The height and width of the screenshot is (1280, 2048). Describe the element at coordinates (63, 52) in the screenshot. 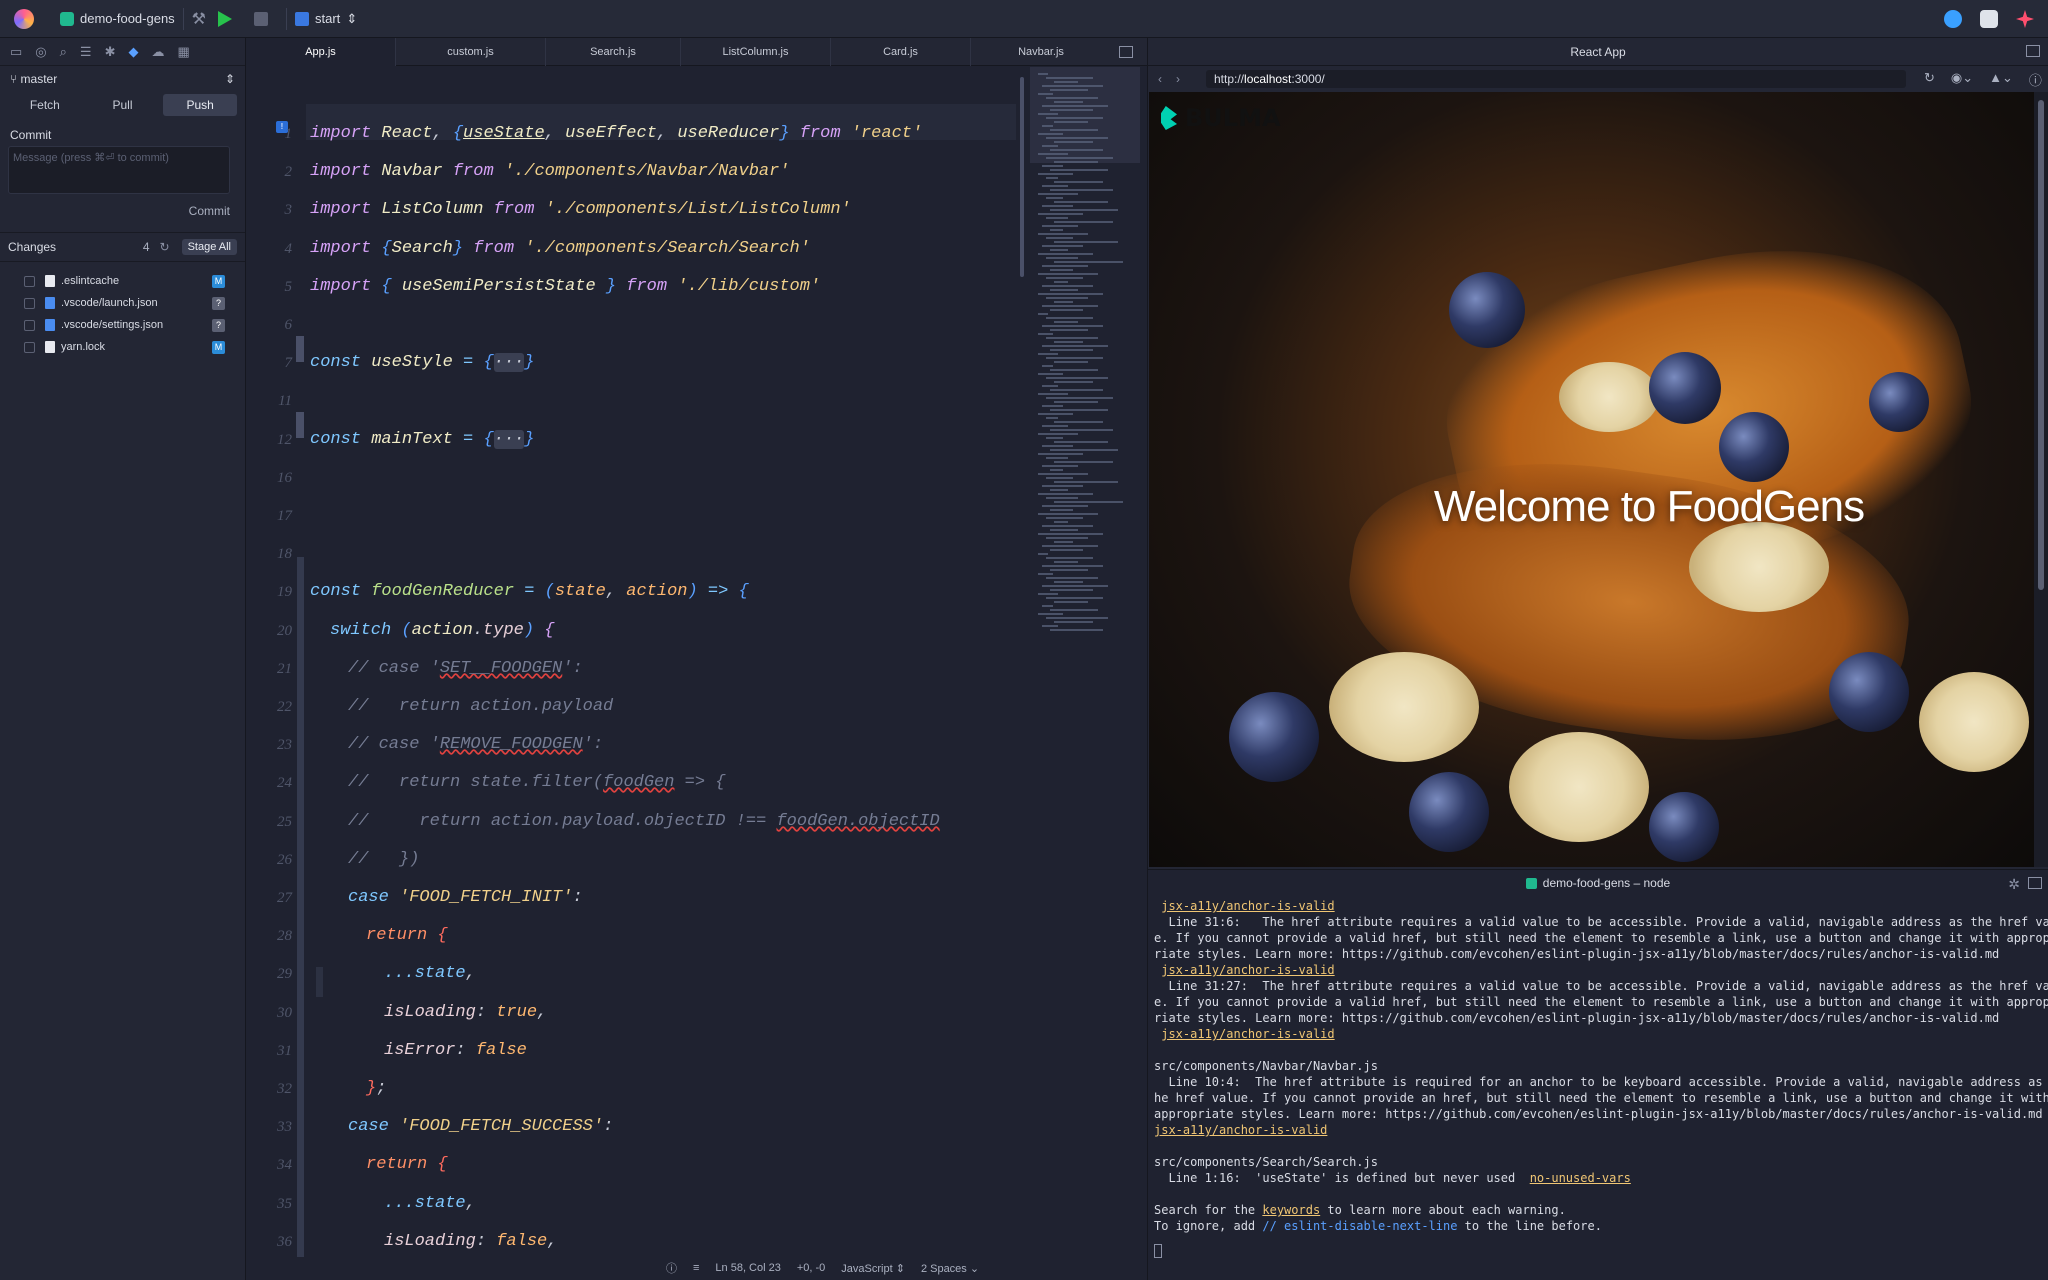

I see `search-icon: ⌕` at that location.